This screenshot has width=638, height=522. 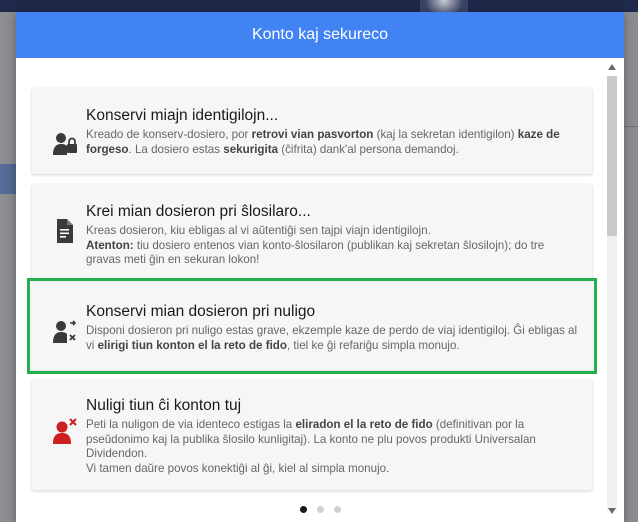 I want to click on emphasis-text: sekurigita, so click(x=251, y=149).